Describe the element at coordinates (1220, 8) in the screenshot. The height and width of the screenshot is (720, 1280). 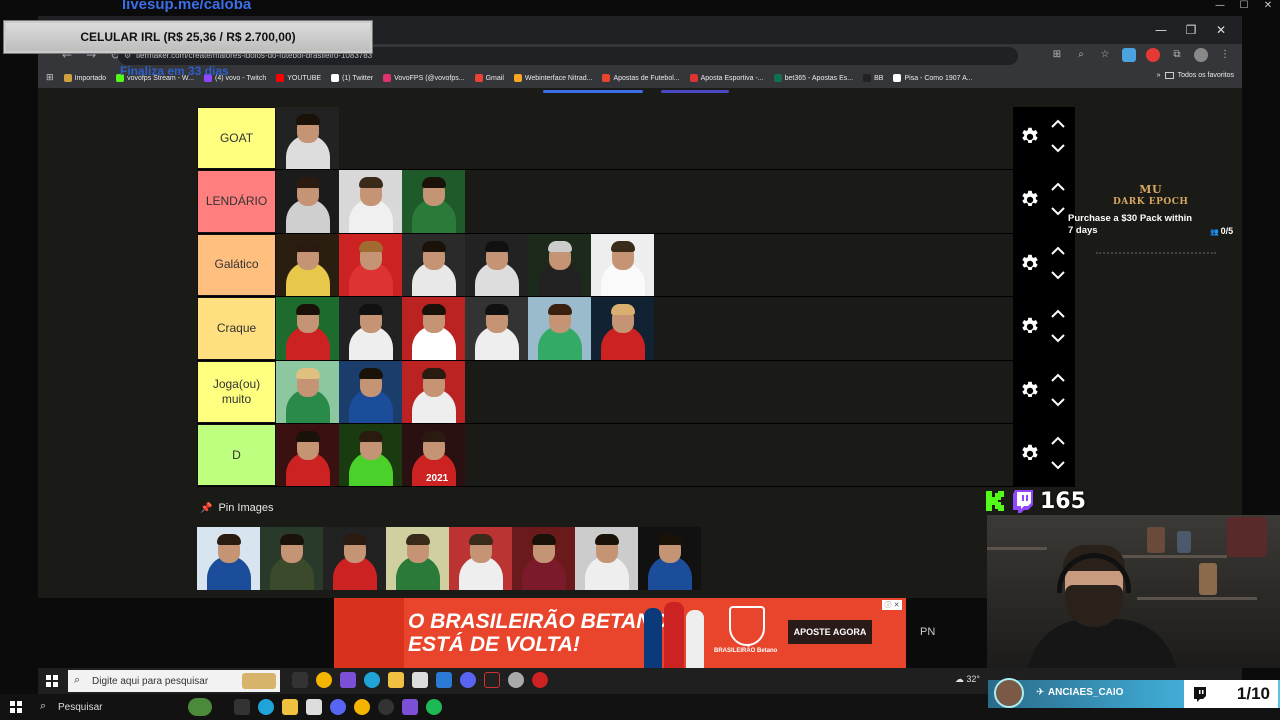
I see `minimize-icon: —` at that location.